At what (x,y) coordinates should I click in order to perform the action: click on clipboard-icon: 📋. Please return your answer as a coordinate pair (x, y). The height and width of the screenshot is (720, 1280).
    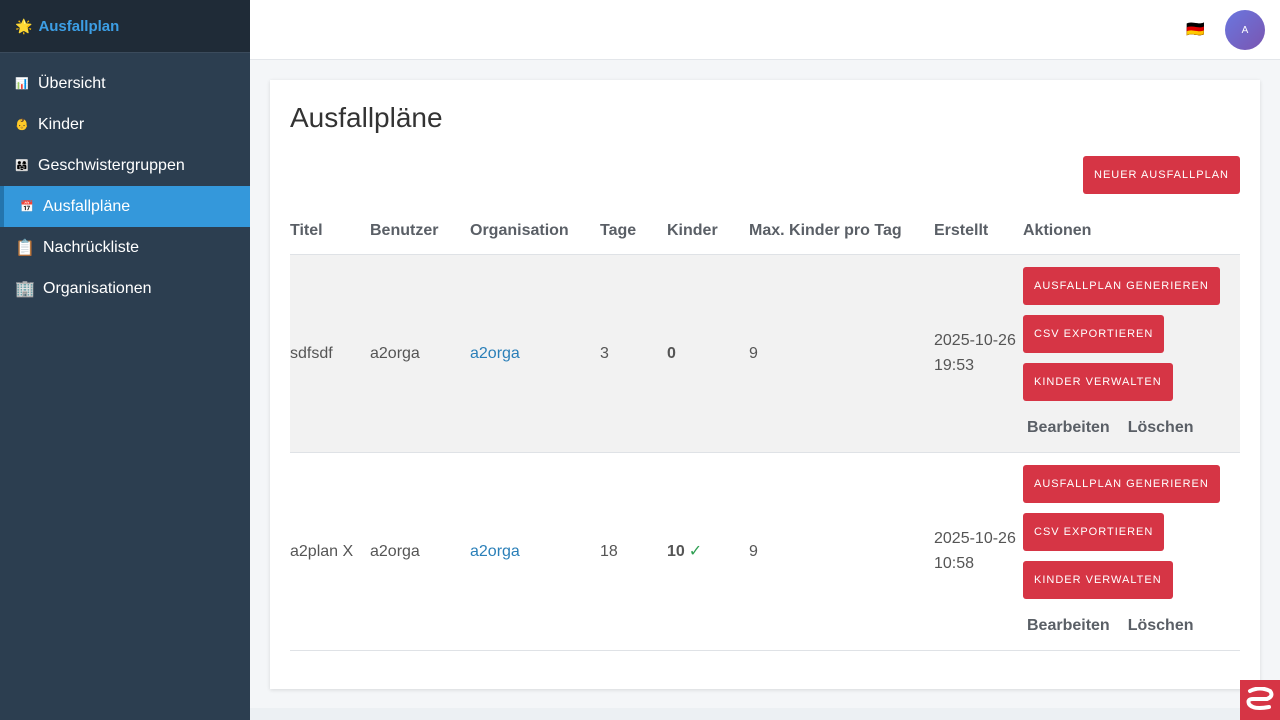
    Looking at the image, I should click on (25, 248).